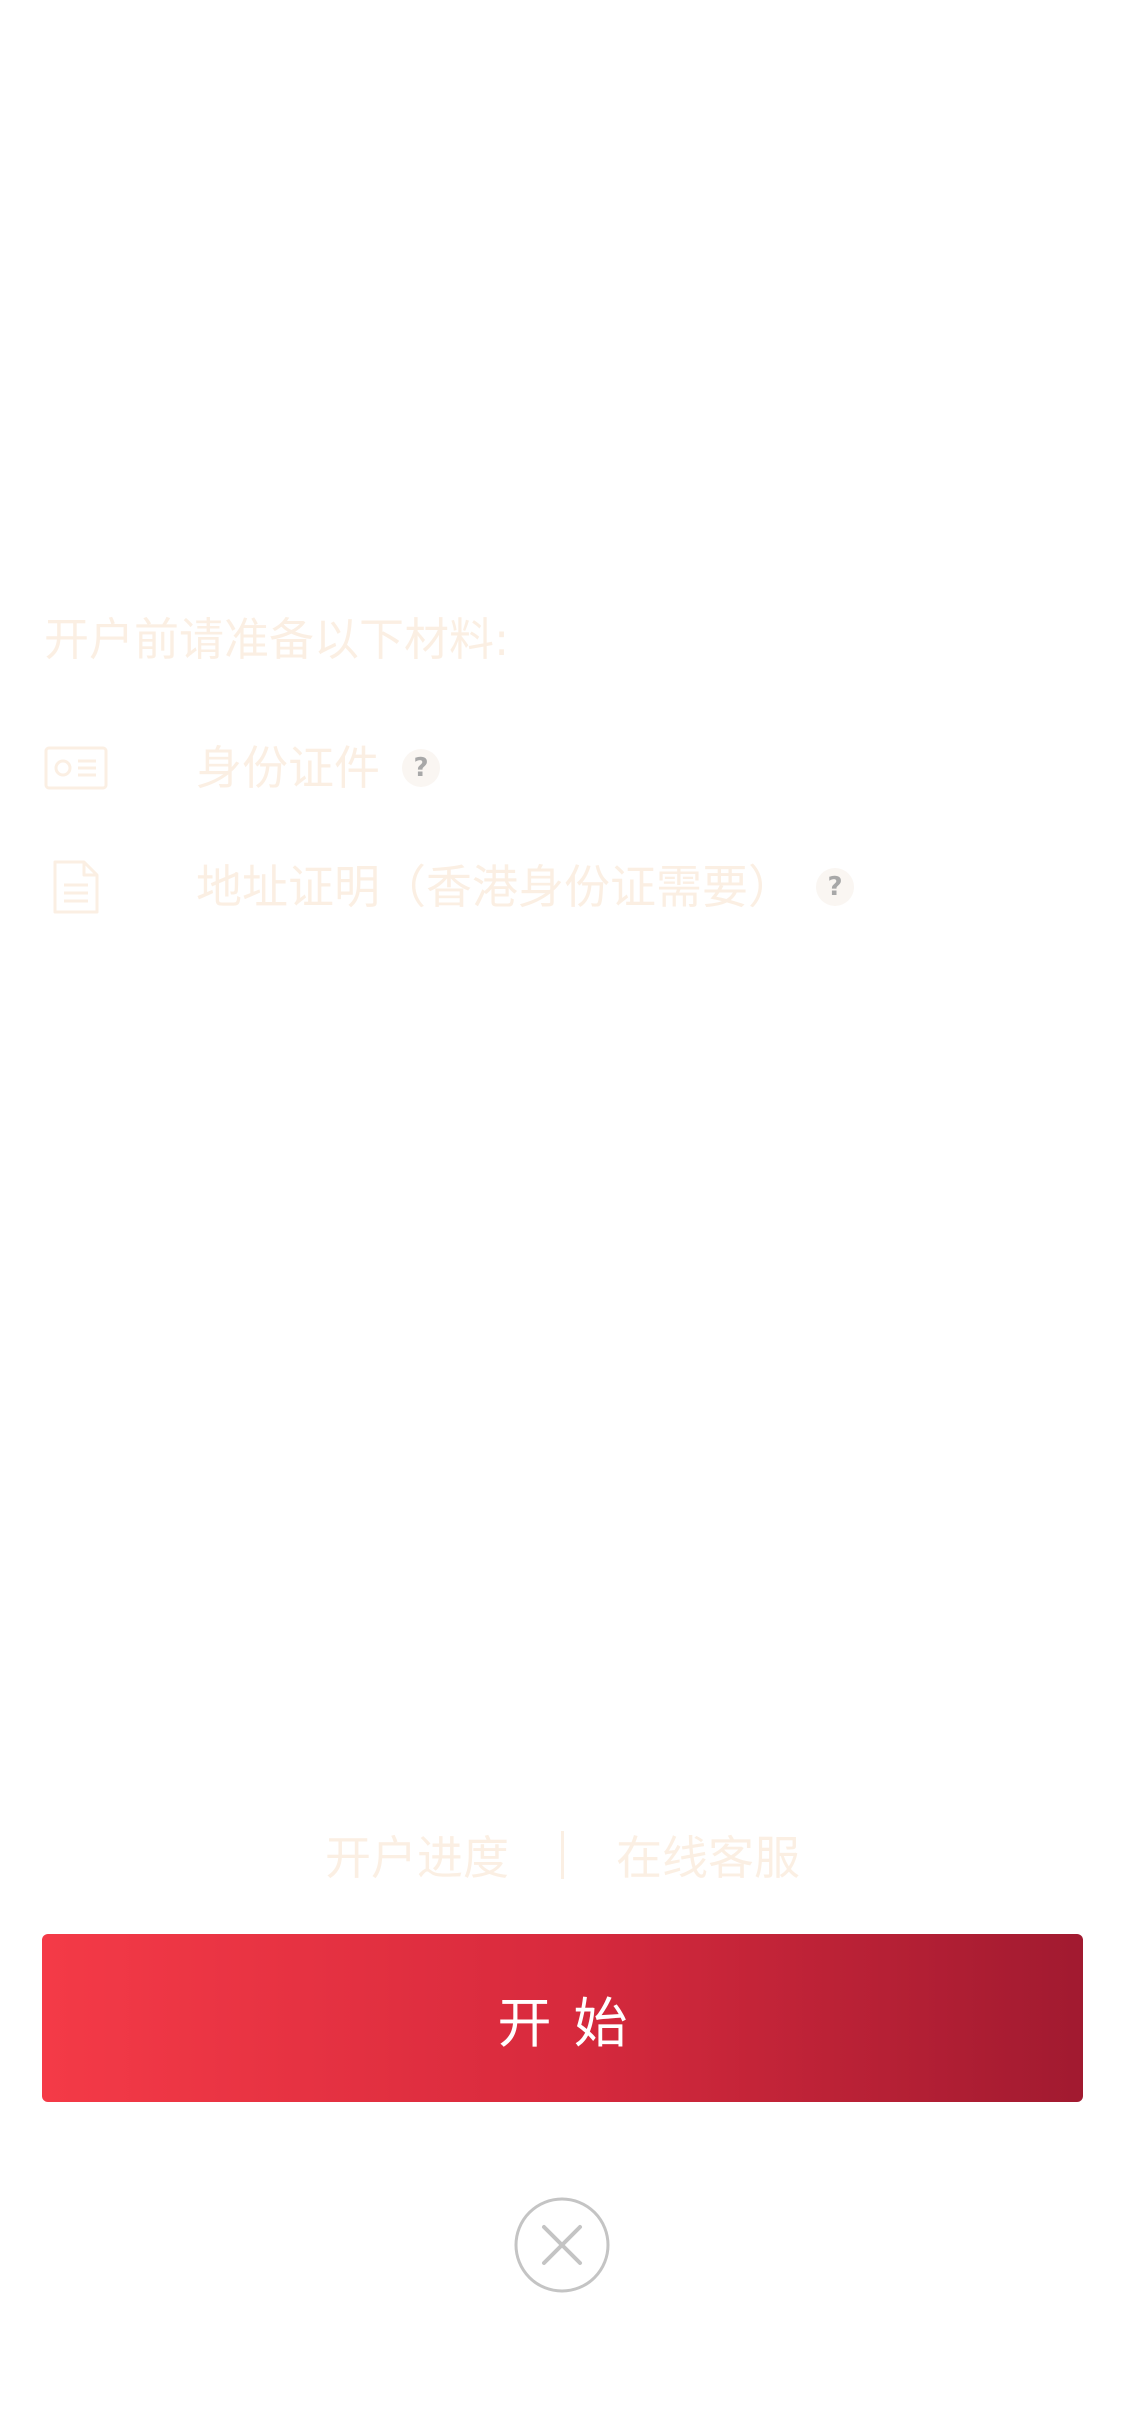 The width and height of the screenshot is (1125, 2436). I want to click on start-button-label: 开始, so click(573, 2023).